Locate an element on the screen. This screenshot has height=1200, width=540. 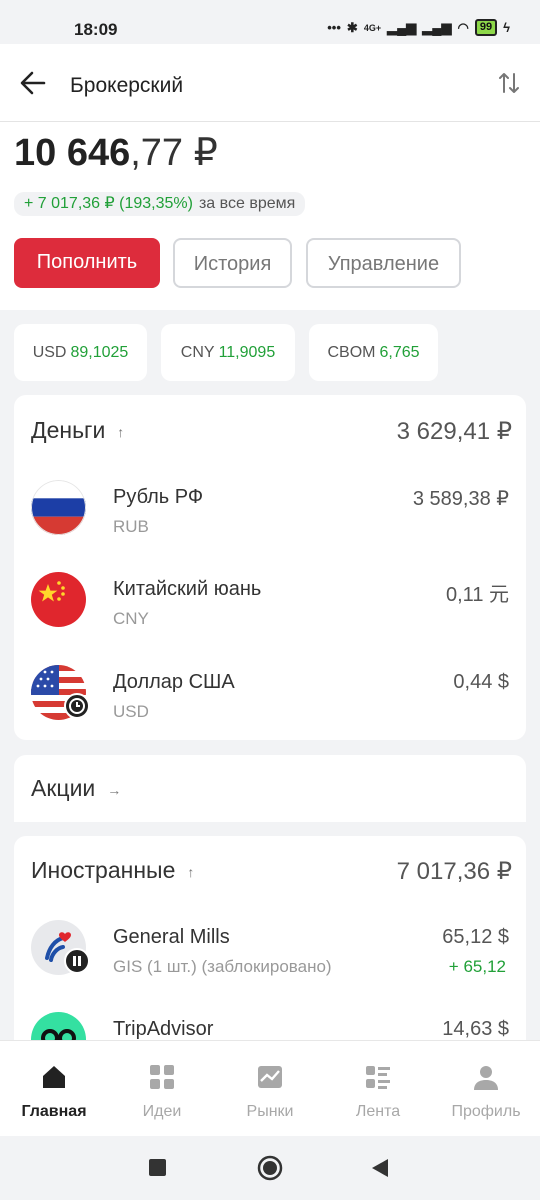
tab-feed: Лента is located at coordinates (378, 1089).